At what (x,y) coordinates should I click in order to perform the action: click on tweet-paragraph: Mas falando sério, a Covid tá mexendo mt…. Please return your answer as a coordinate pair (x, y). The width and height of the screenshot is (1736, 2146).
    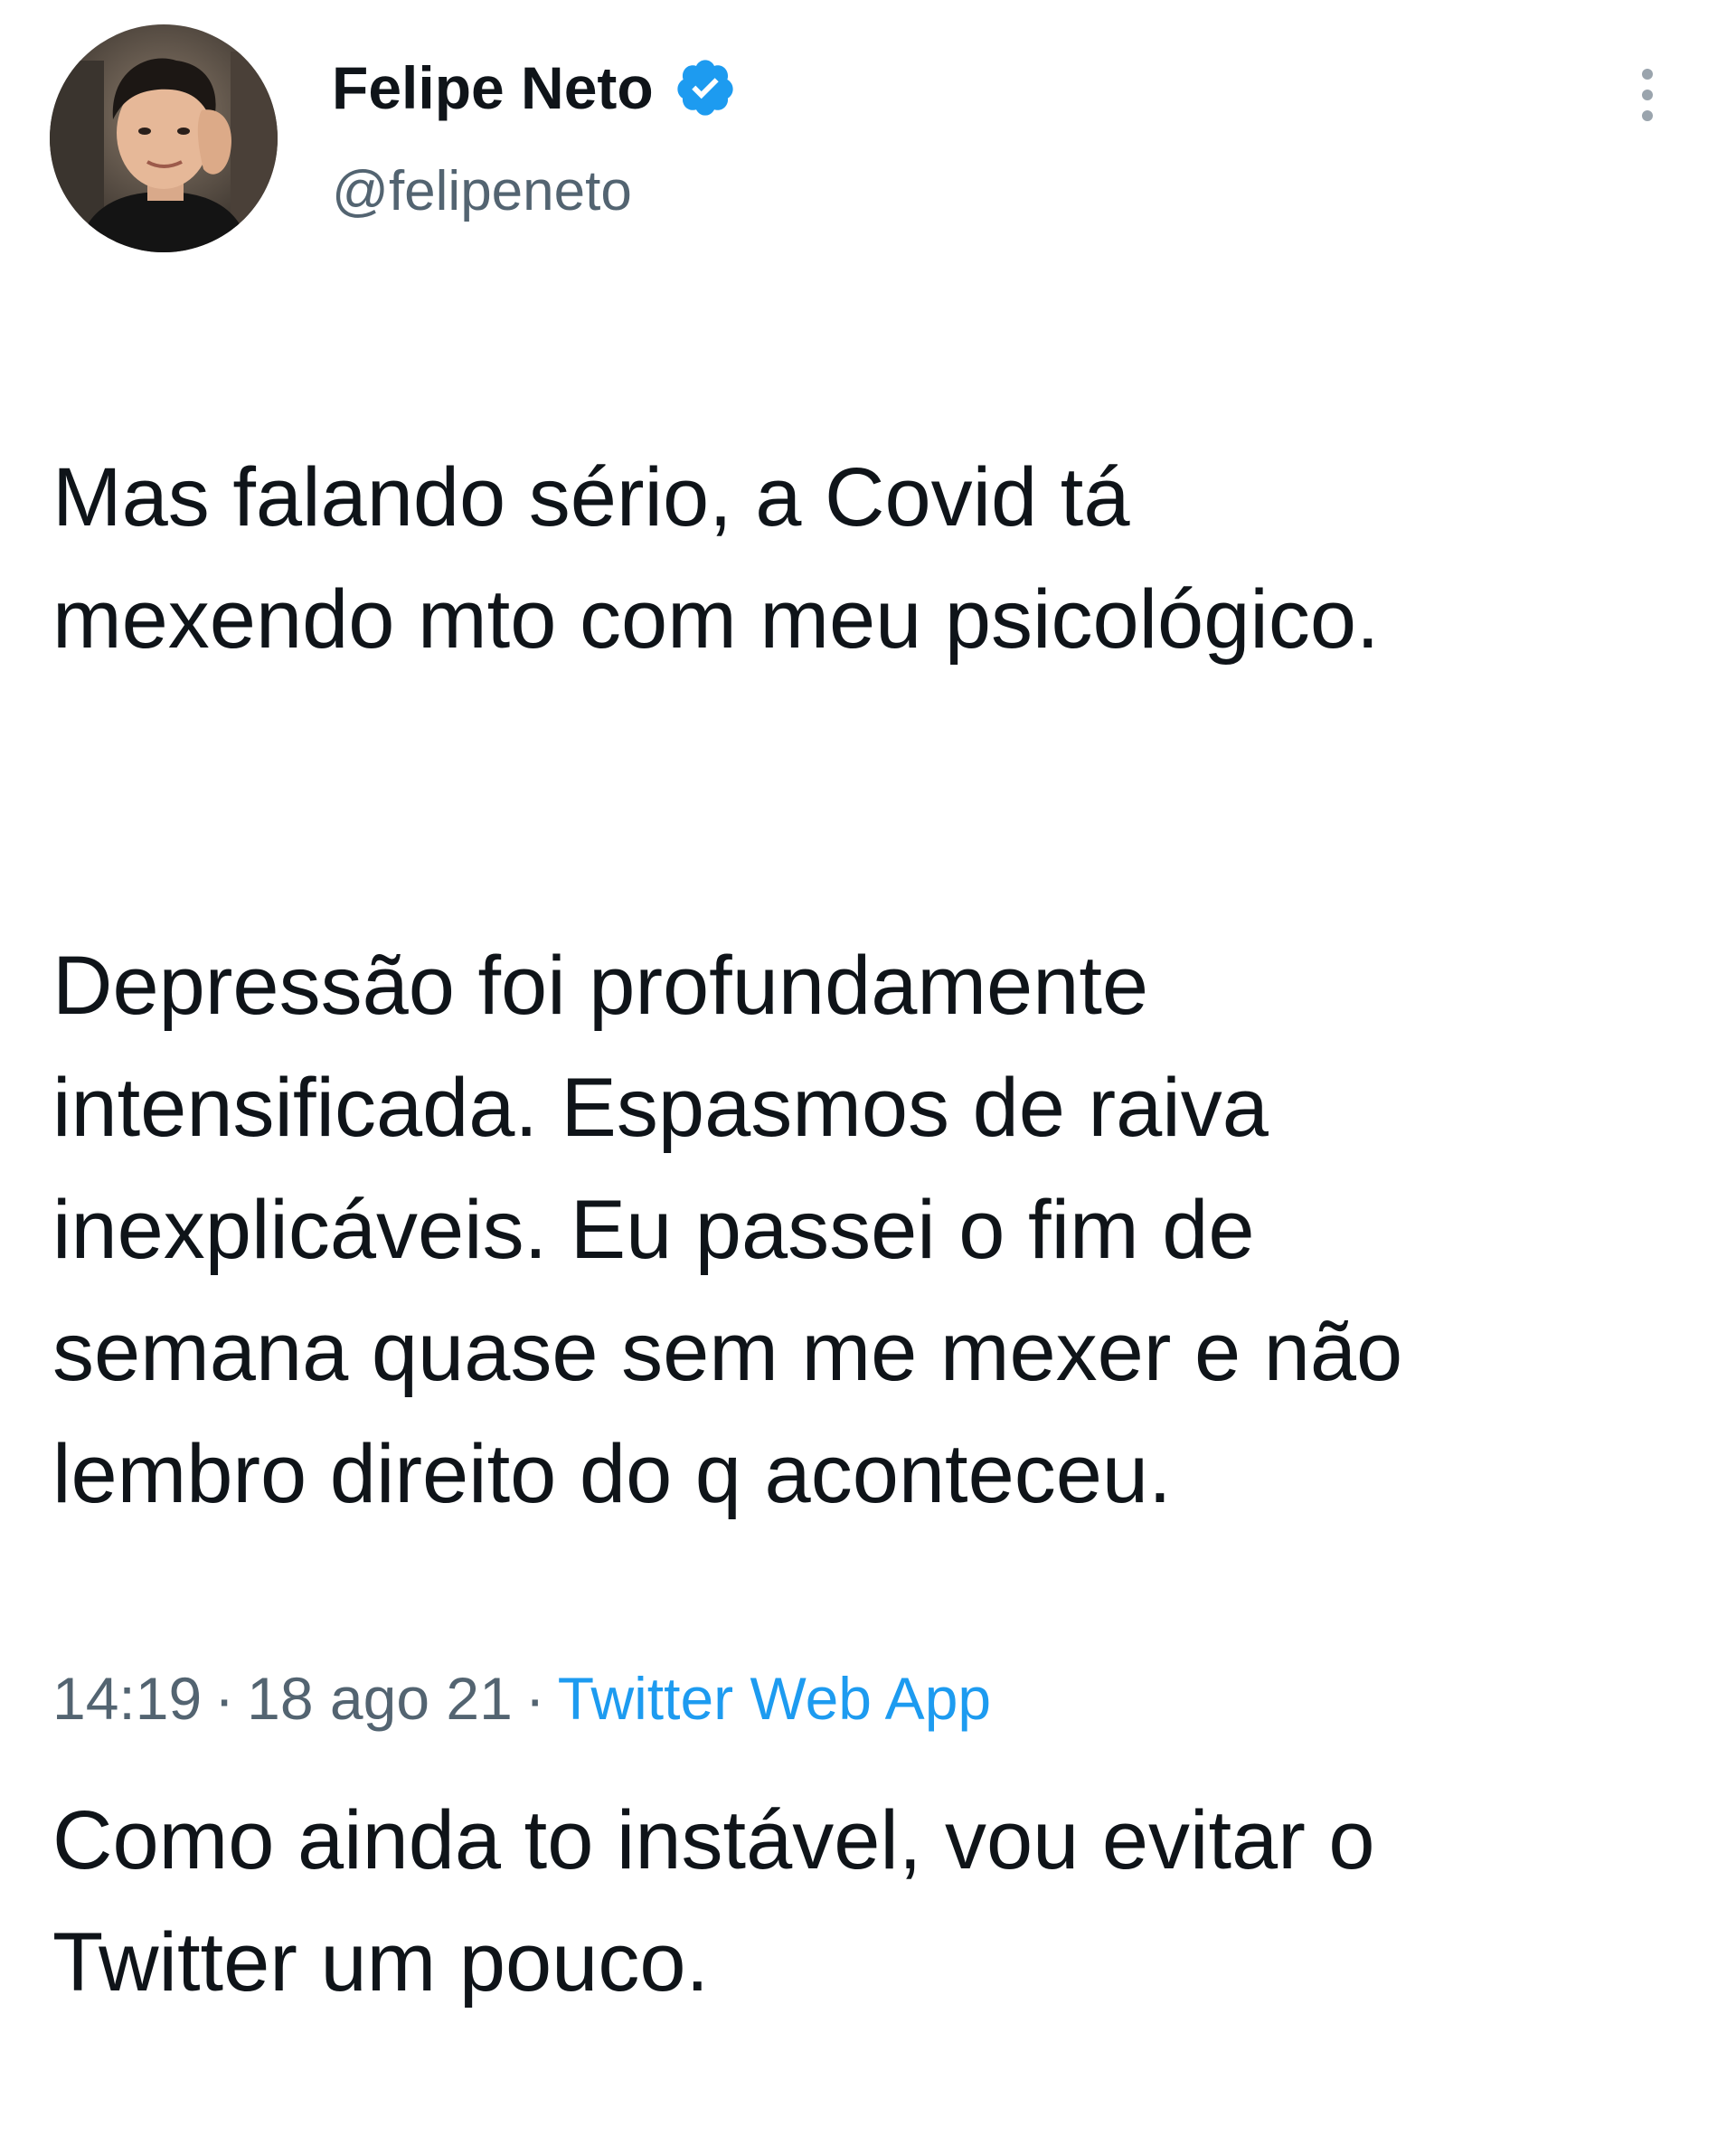
    Looking at the image, I should click on (716, 558).